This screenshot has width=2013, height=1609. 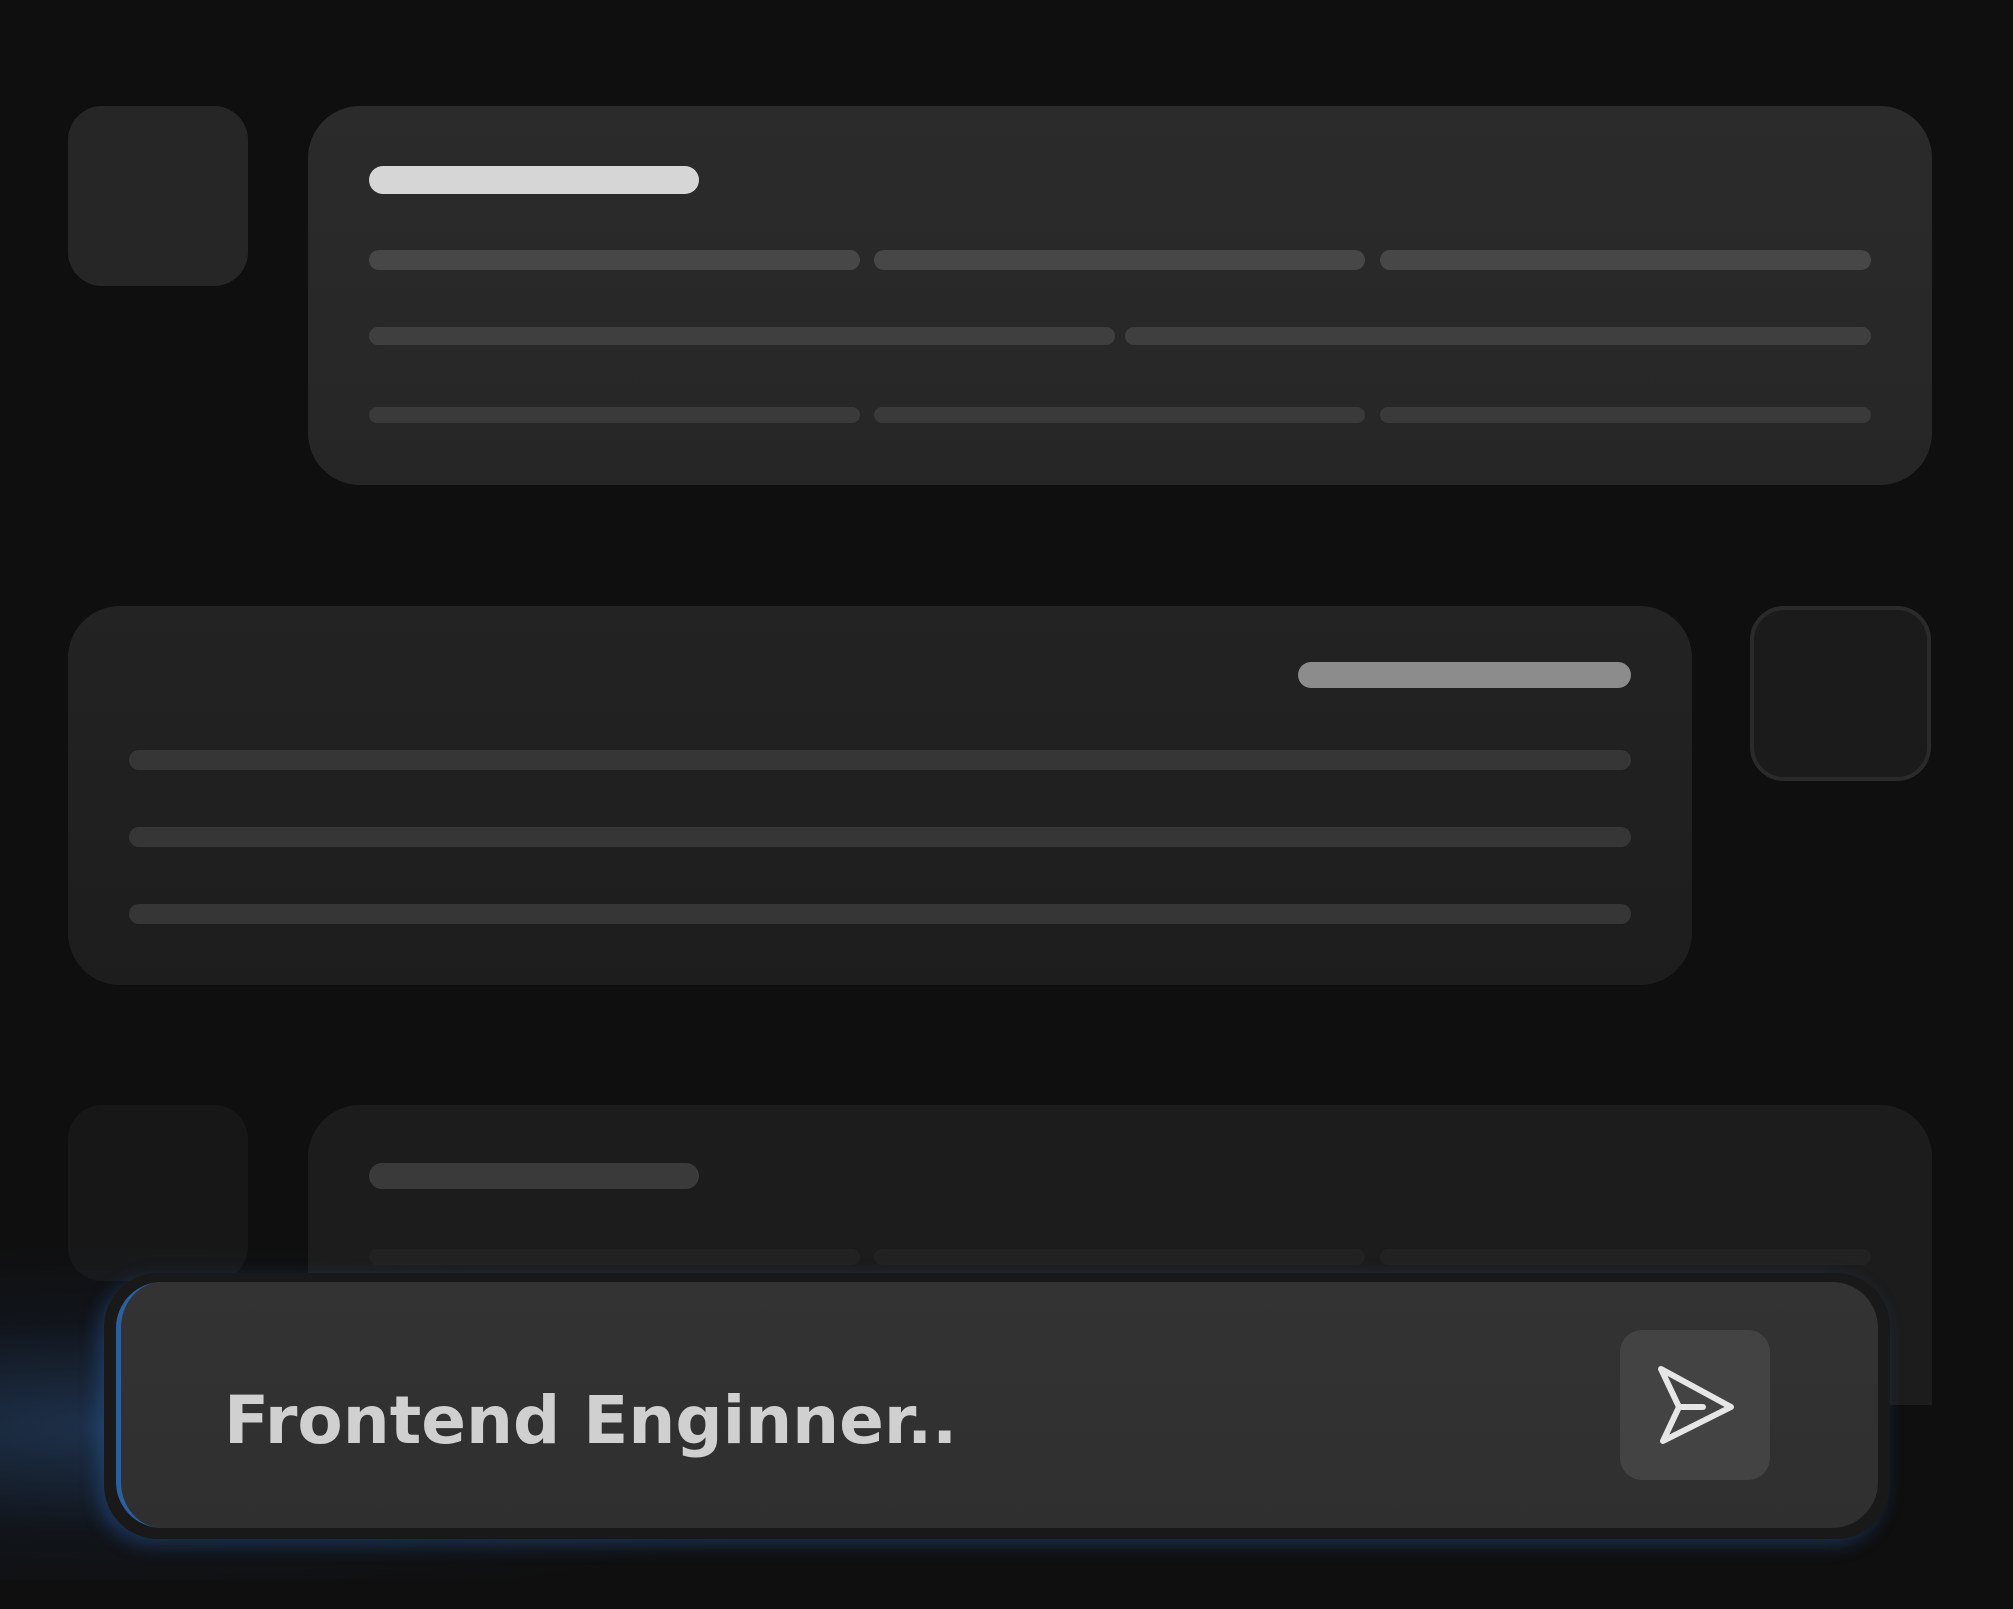 I want to click on message-input-value: Frontend Enginner.., so click(x=590, y=1420).